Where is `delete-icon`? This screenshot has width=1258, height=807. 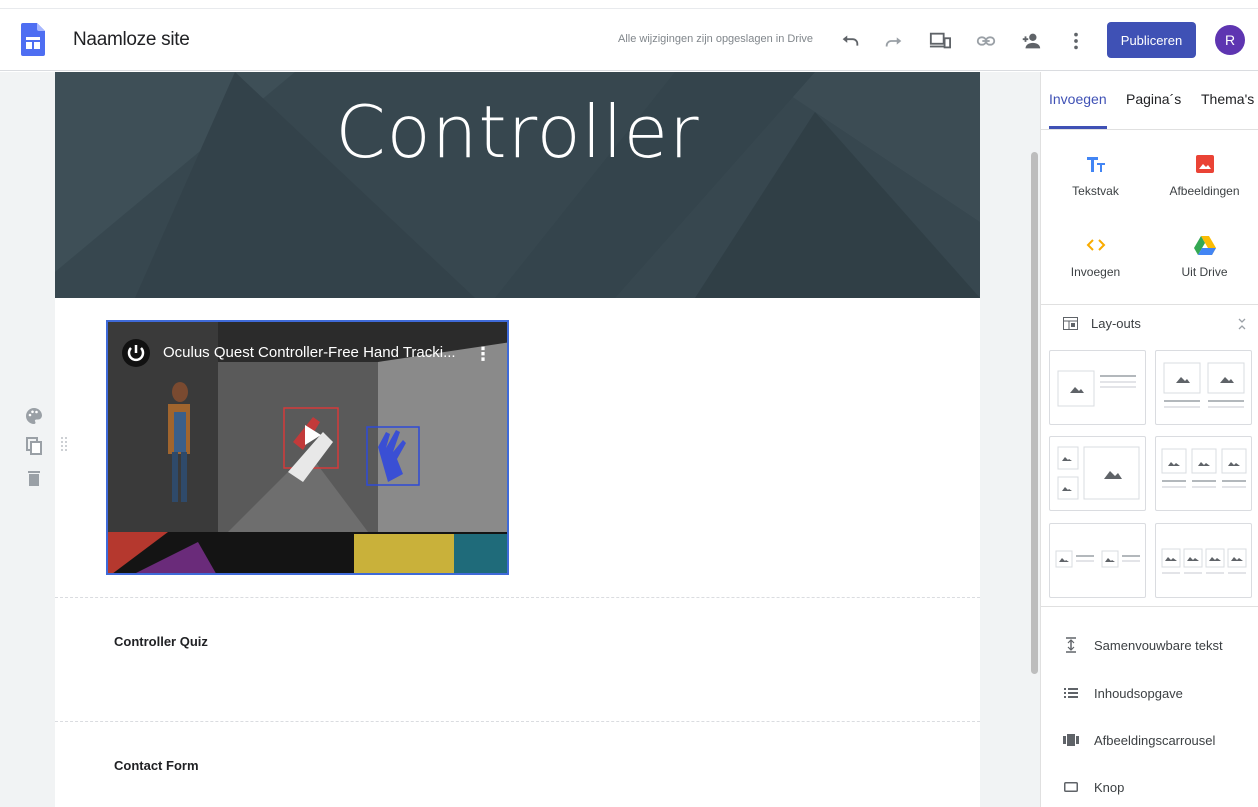
delete-icon is located at coordinates (34, 478).